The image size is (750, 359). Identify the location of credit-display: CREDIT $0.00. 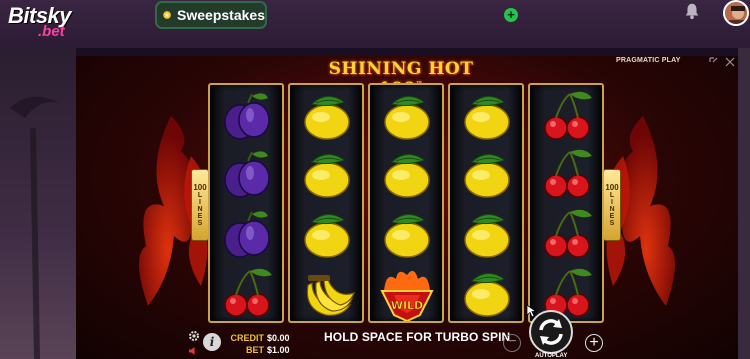
(259, 338).